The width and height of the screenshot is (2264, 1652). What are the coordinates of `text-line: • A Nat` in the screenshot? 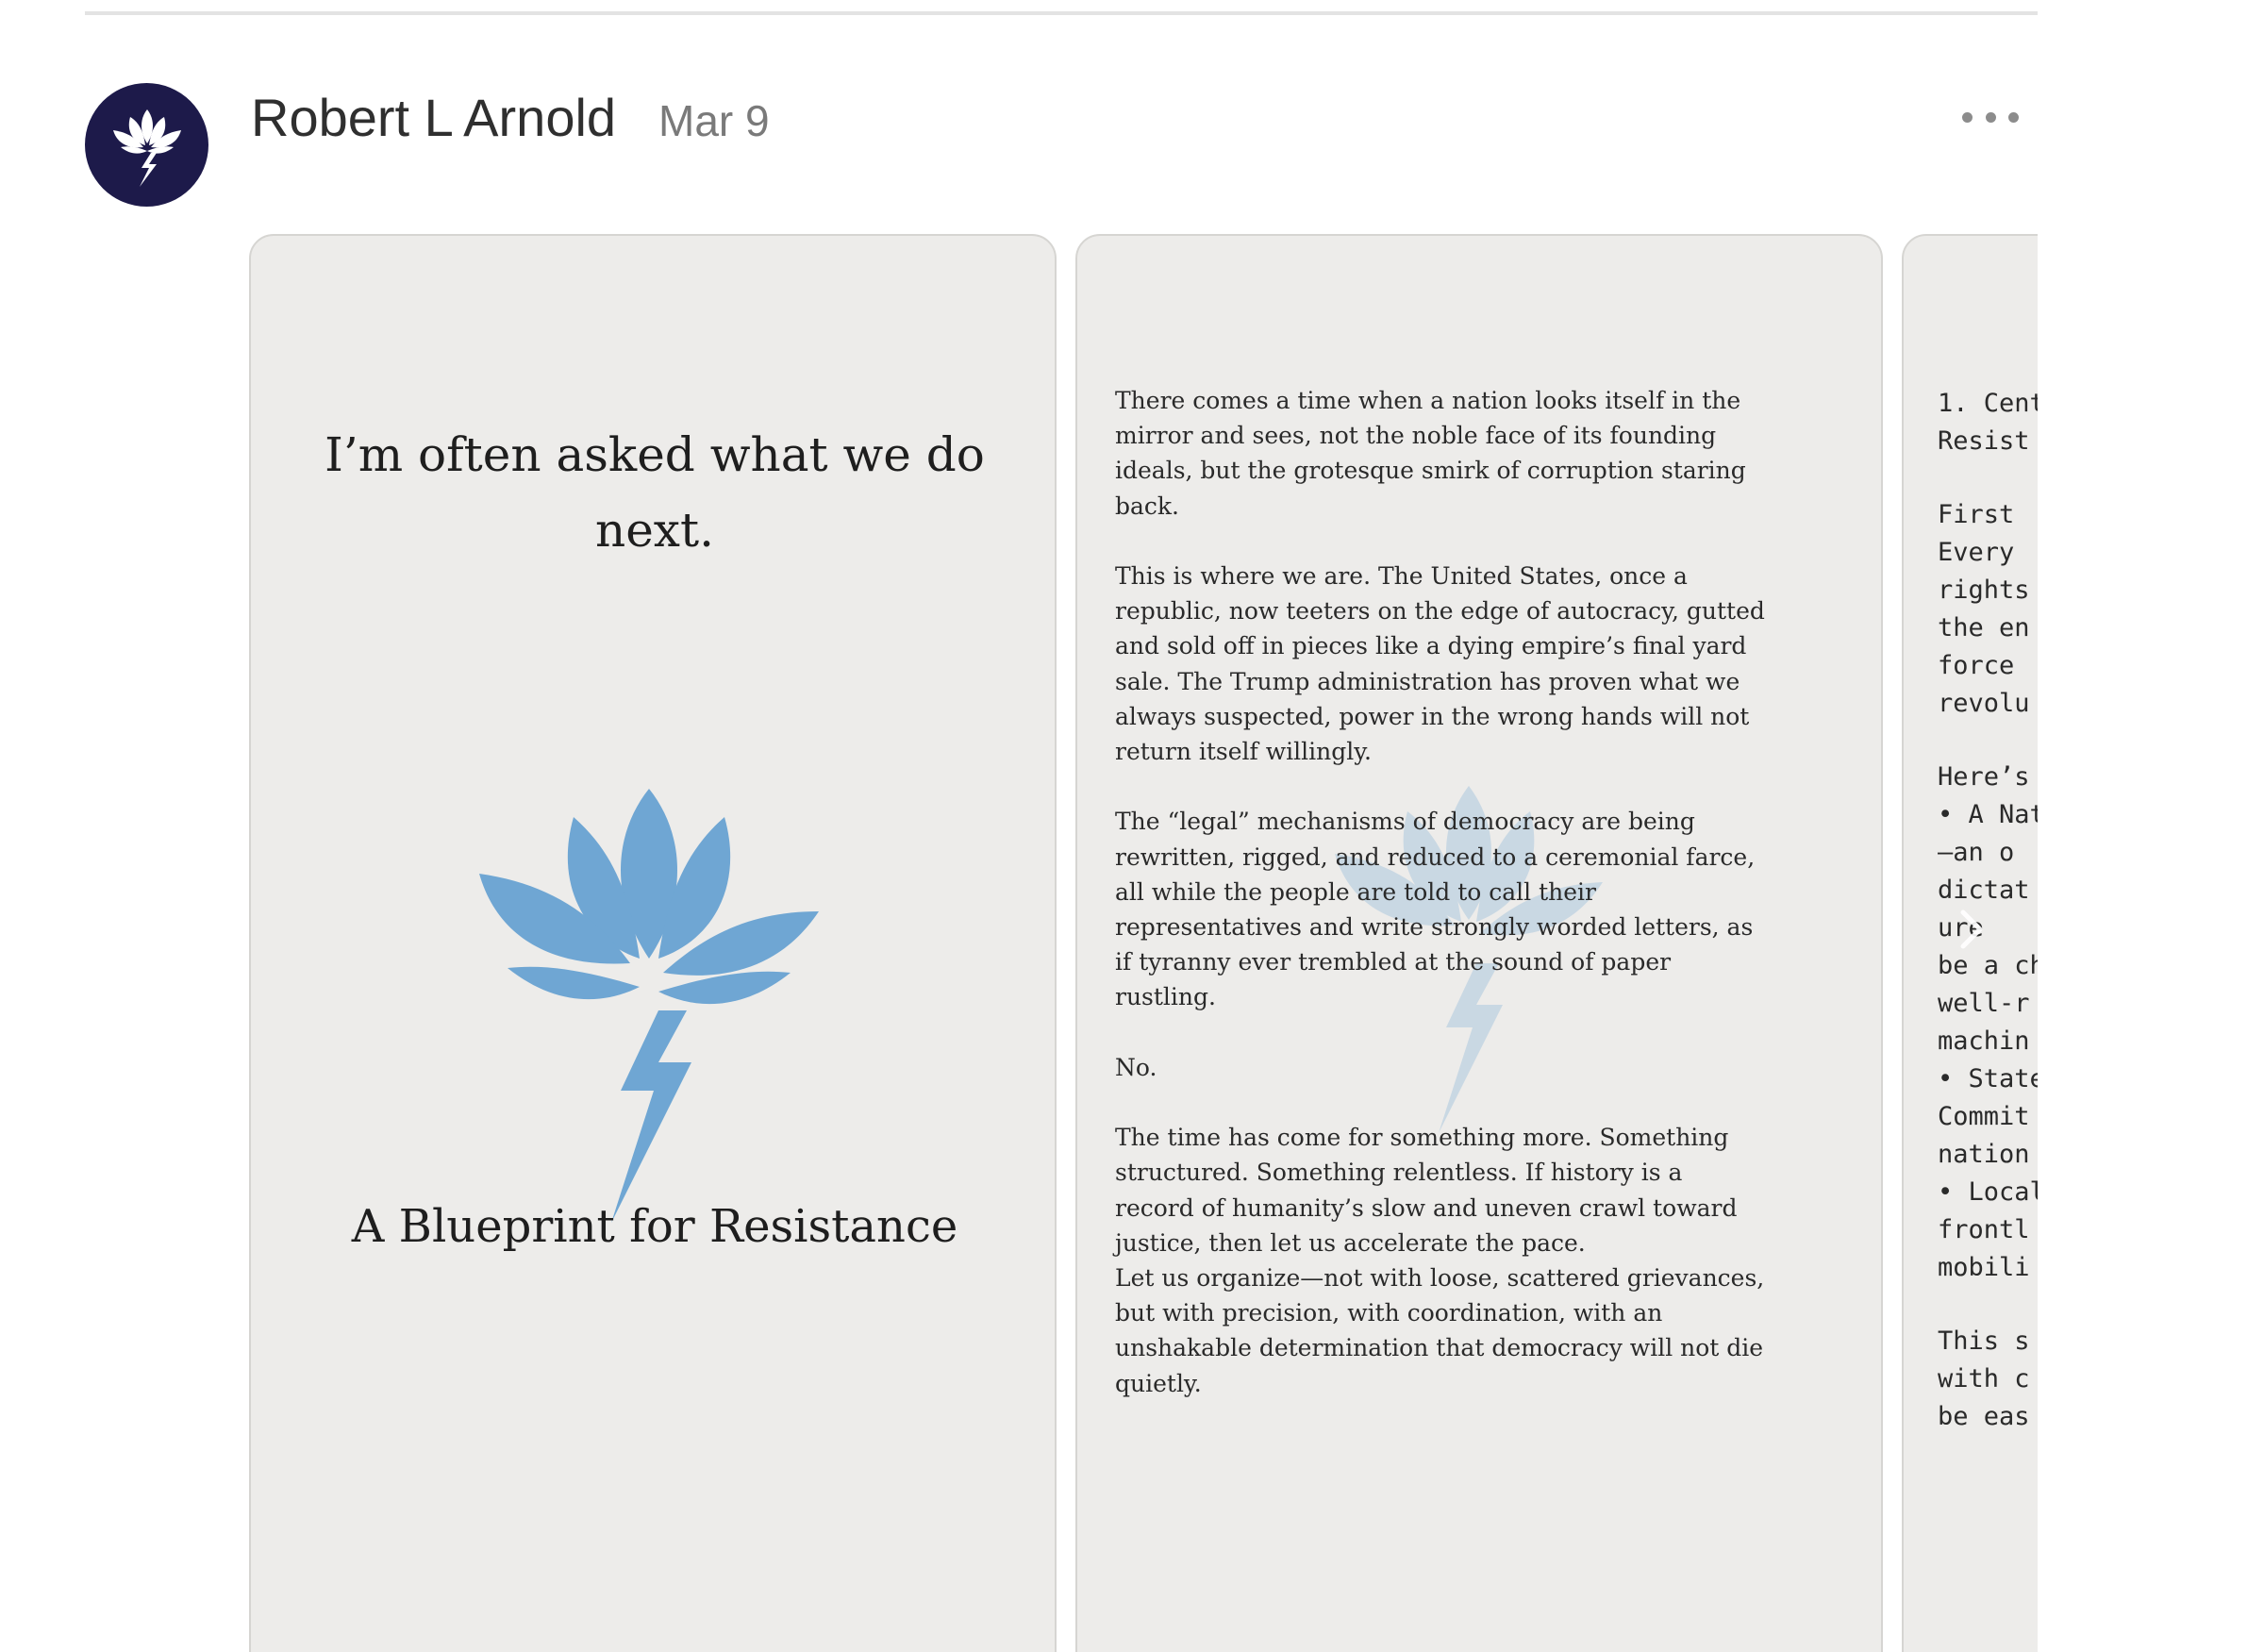 It's located at (1988, 814).